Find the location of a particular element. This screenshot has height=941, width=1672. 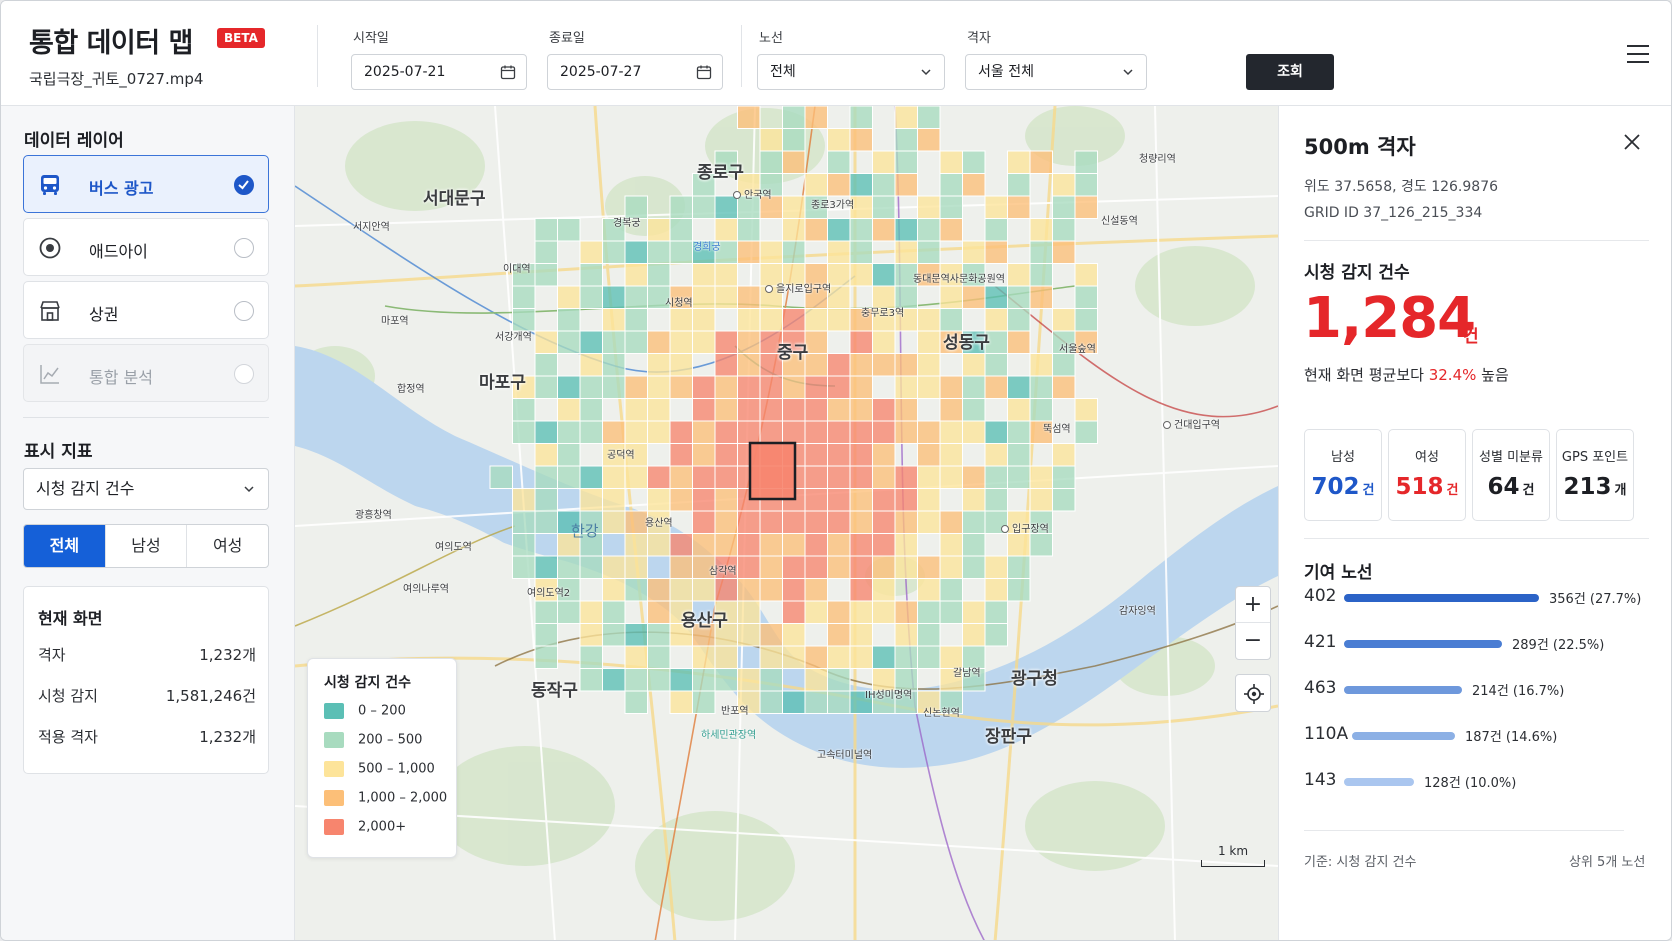

close-icon is located at coordinates (1632, 142).